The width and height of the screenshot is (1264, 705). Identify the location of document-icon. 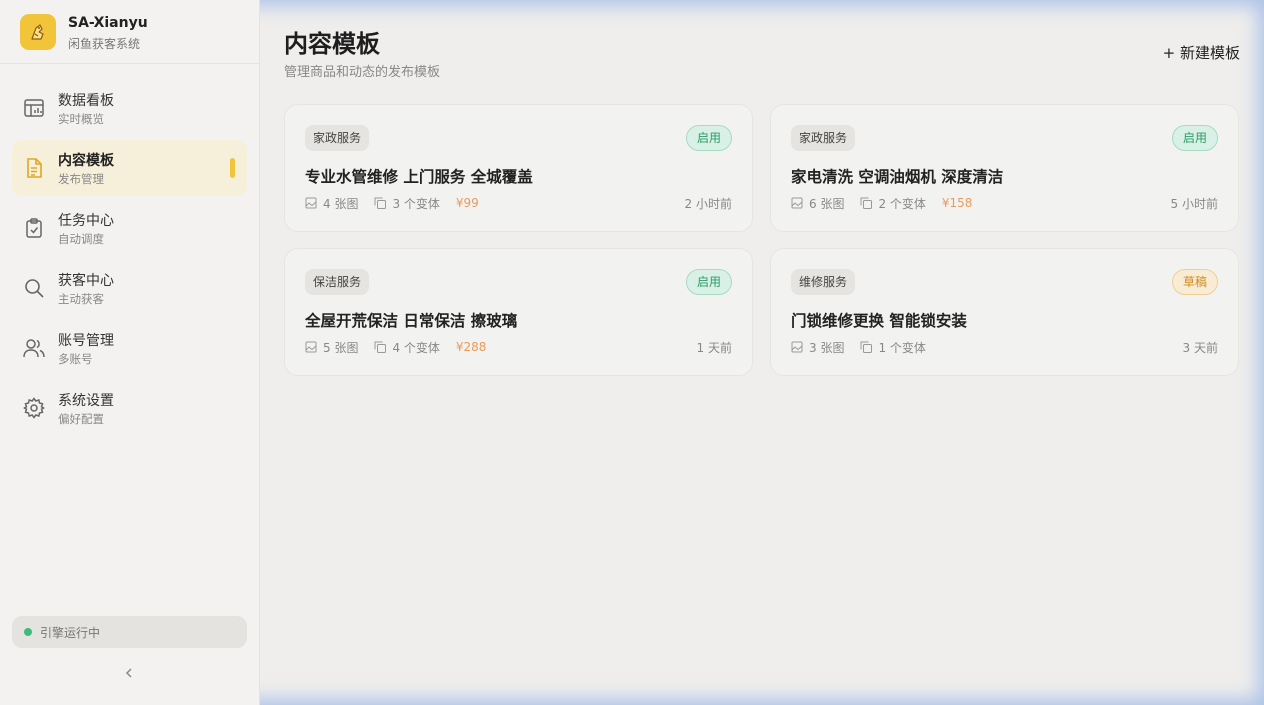
(34, 168).